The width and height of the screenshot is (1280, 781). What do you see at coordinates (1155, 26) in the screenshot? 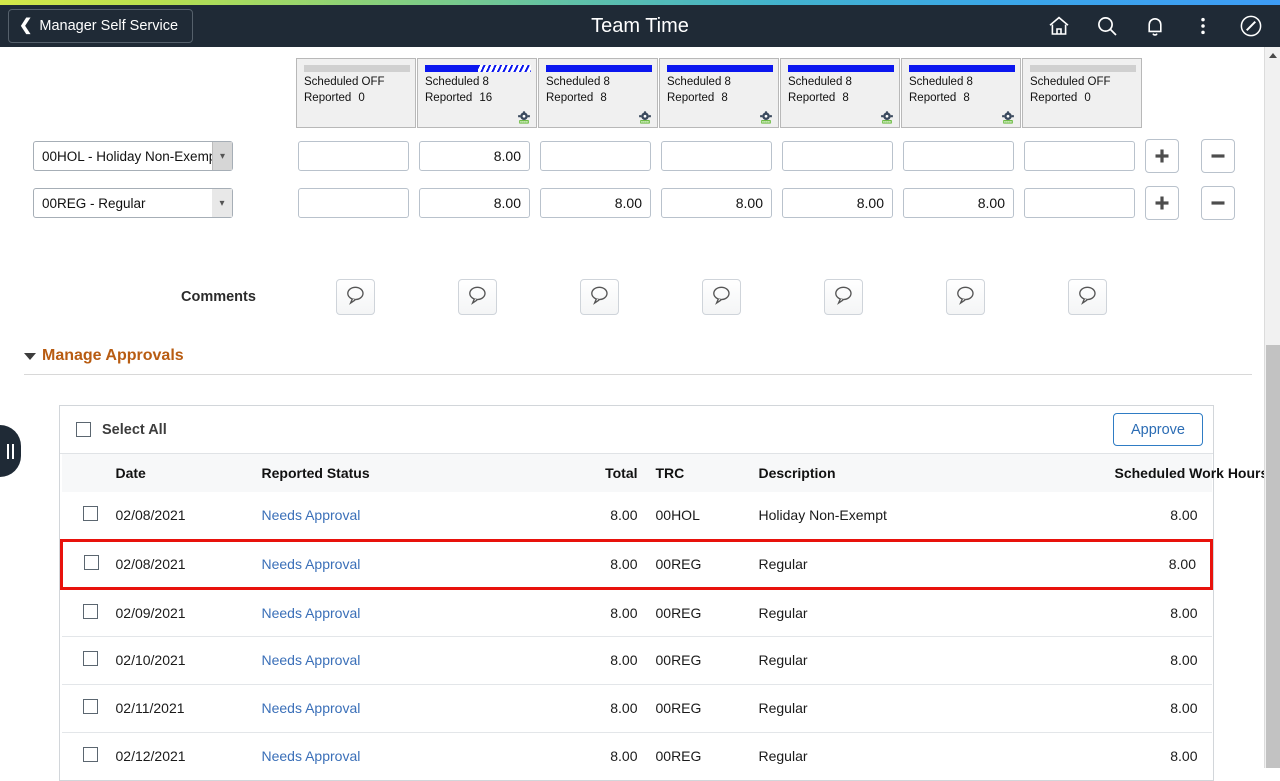
I see `notifications-bell-icon` at bounding box center [1155, 26].